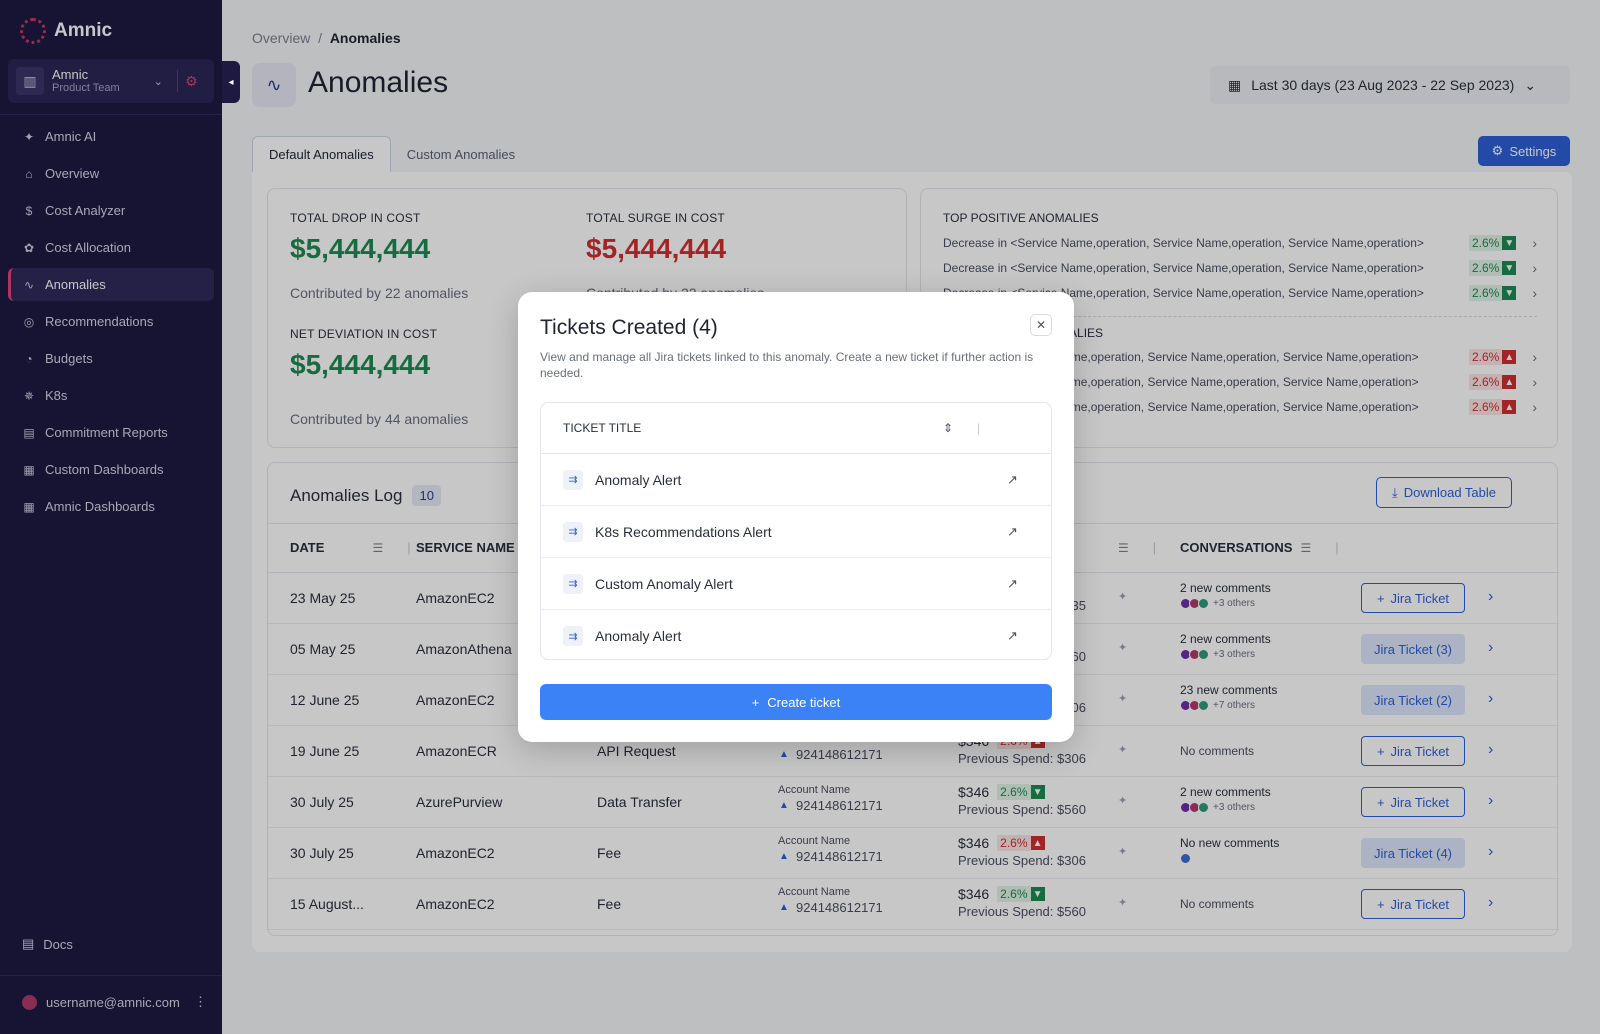 The image size is (1600, 1034). What do you see at coordinates (629, 327) in the screenshot?
I see `modal-title: Tickets Created (4)` at bounding box center [629, 327].